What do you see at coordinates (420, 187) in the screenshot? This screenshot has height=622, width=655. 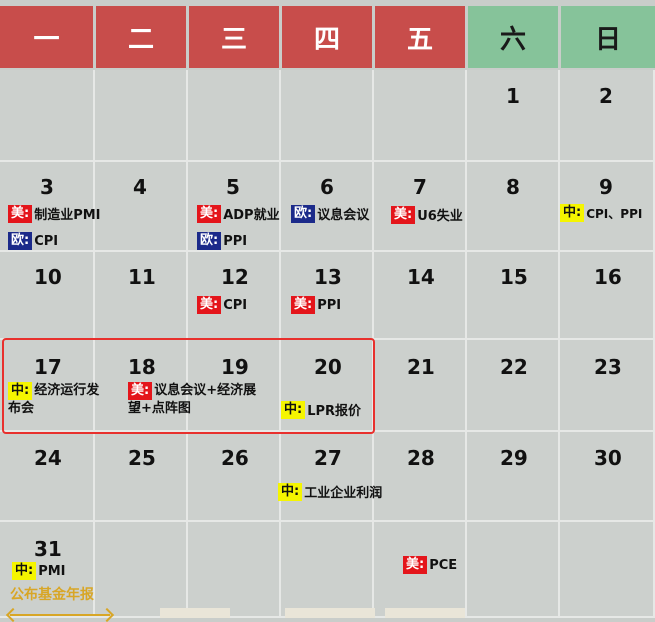 I see `day-number: 7` at bounding box center [420, 187].